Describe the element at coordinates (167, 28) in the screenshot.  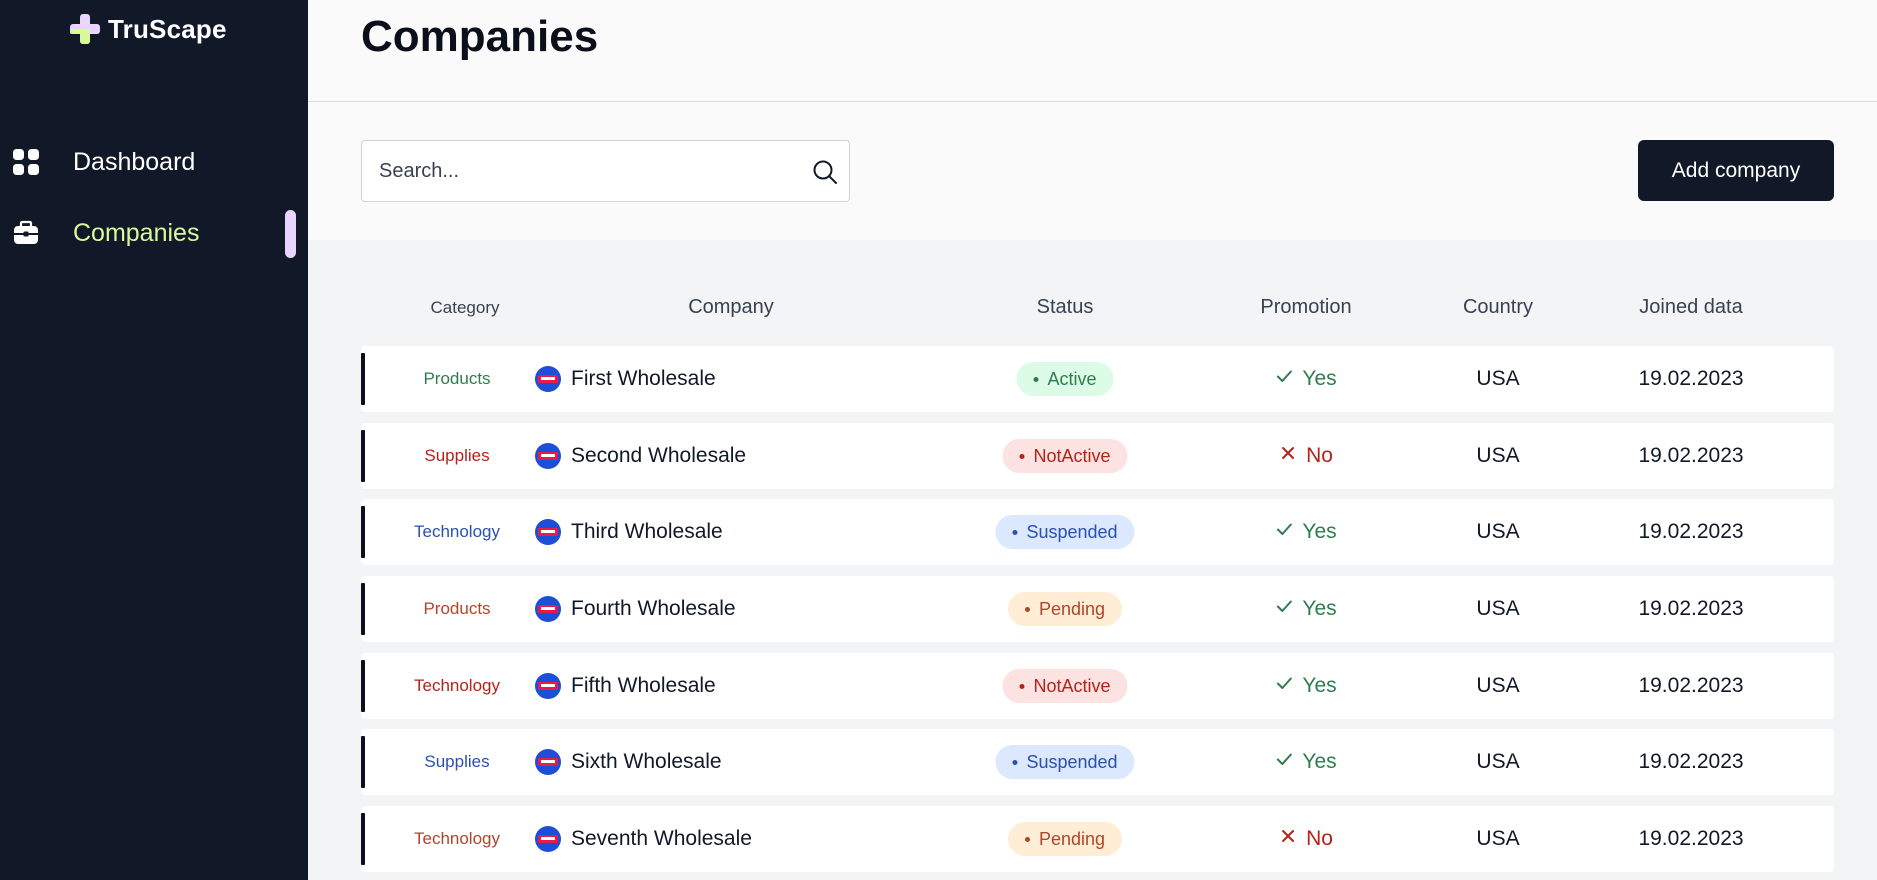
I see `brand-name: TruScape` at that location.